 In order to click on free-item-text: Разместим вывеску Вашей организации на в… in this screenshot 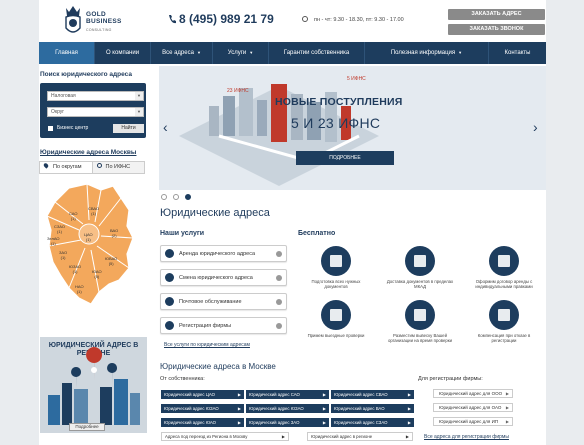, I will do `click(420, 338)`.